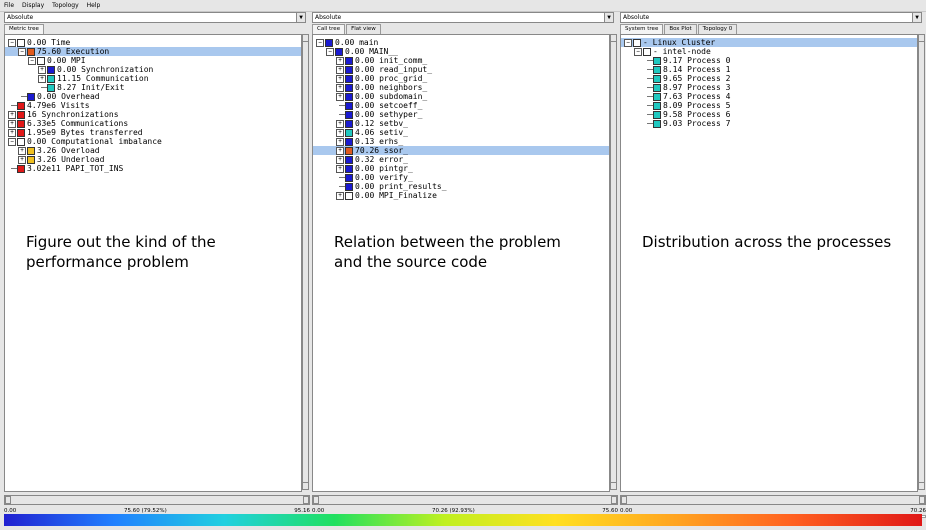  Describe the element at coordinates (150, 87) in the screenshot. I see `tree-row: 8.27 Init/Exit` at that location.